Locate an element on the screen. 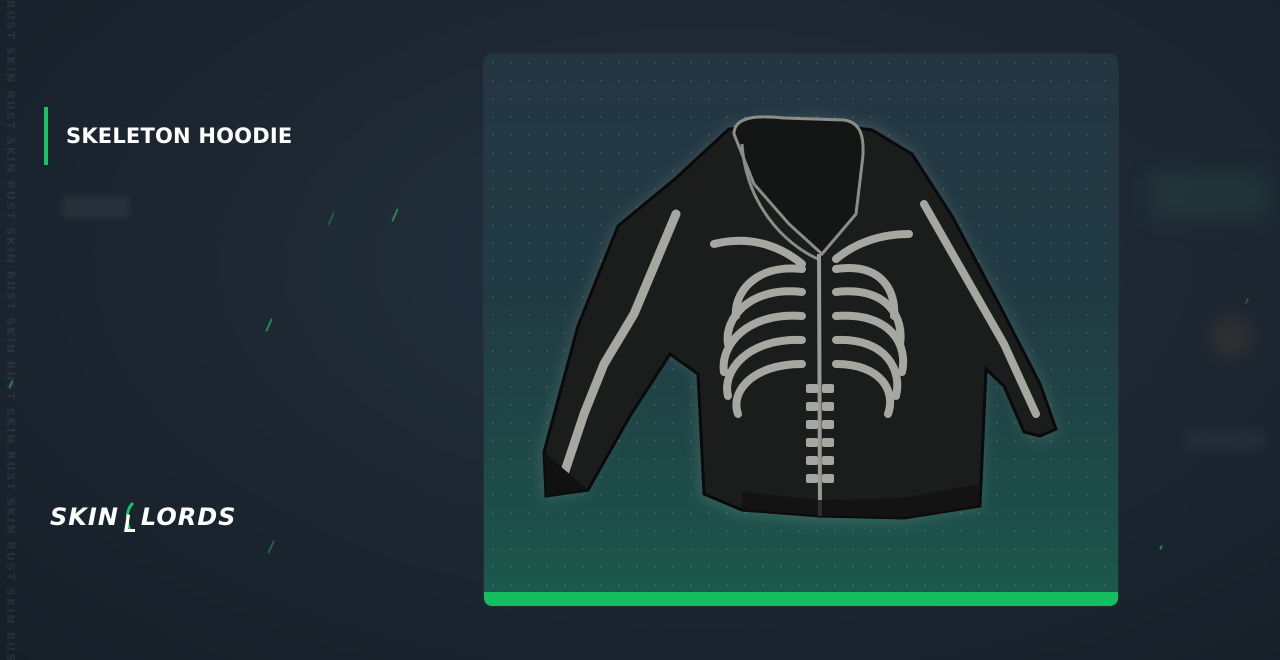  item-title: SKELETON HOODIE is located at coordinates (179, 136).